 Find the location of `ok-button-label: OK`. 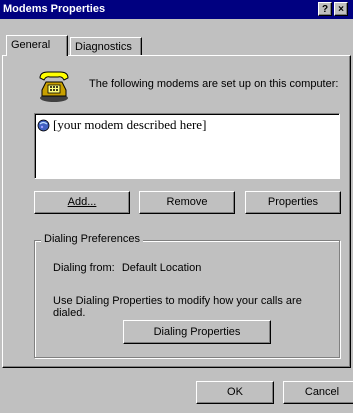

ok-button-label: OK is located at coordinates (235, 392).